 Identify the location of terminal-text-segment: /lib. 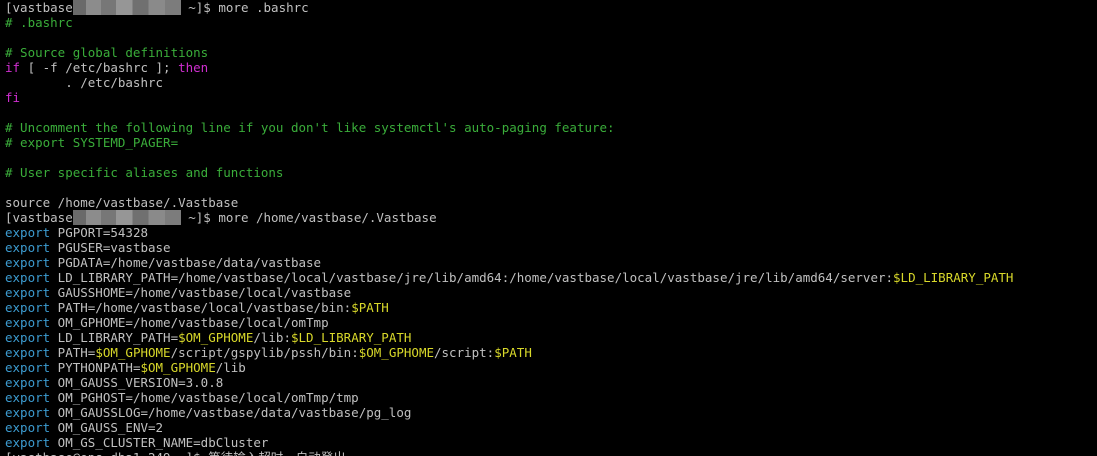
(230, 367).